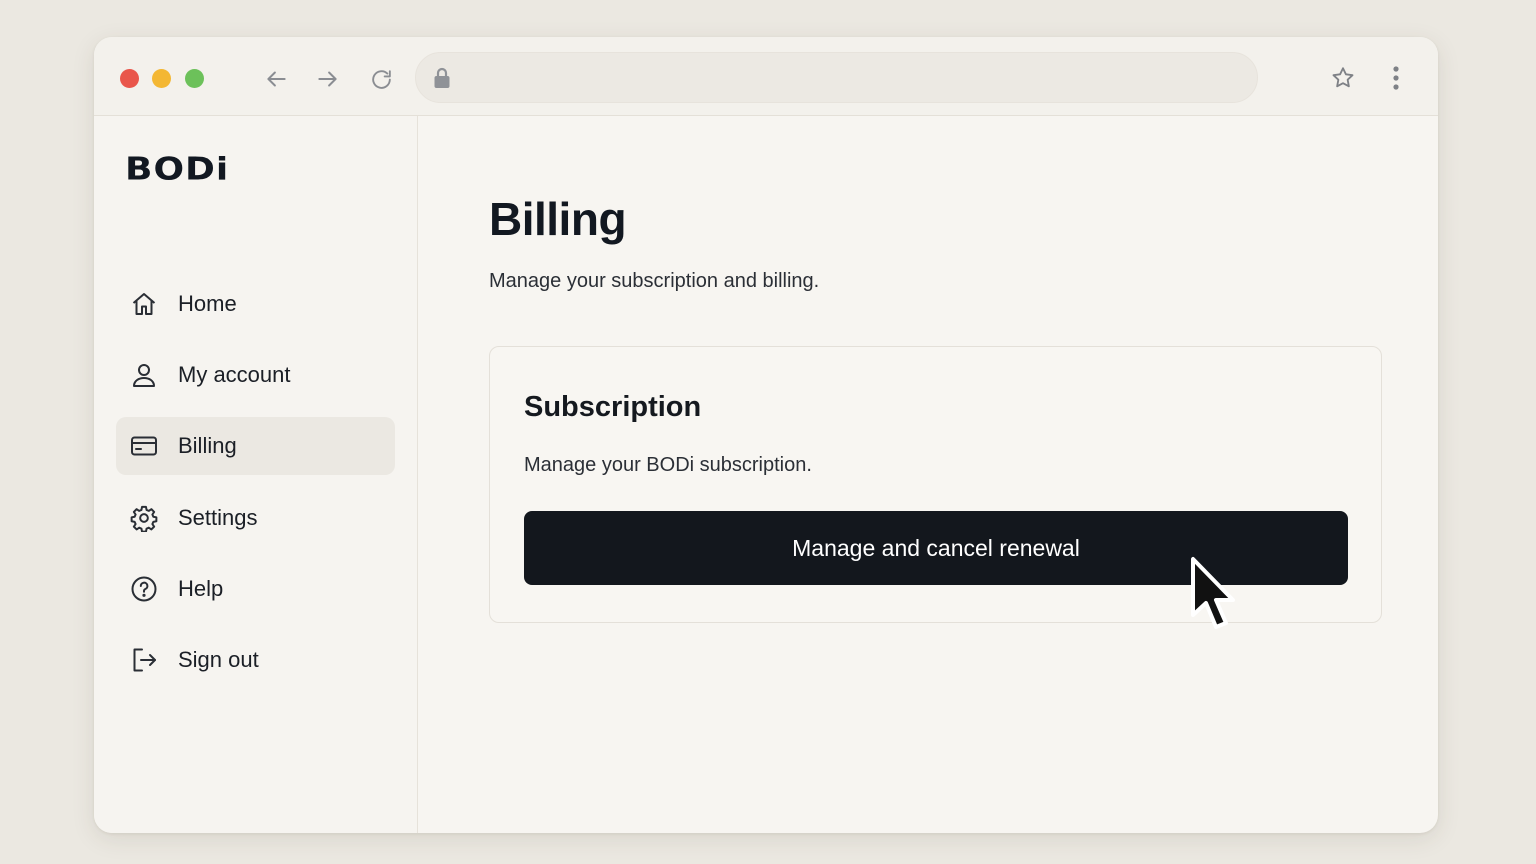  I want to click on help-circle-icon, so click(144, 589).